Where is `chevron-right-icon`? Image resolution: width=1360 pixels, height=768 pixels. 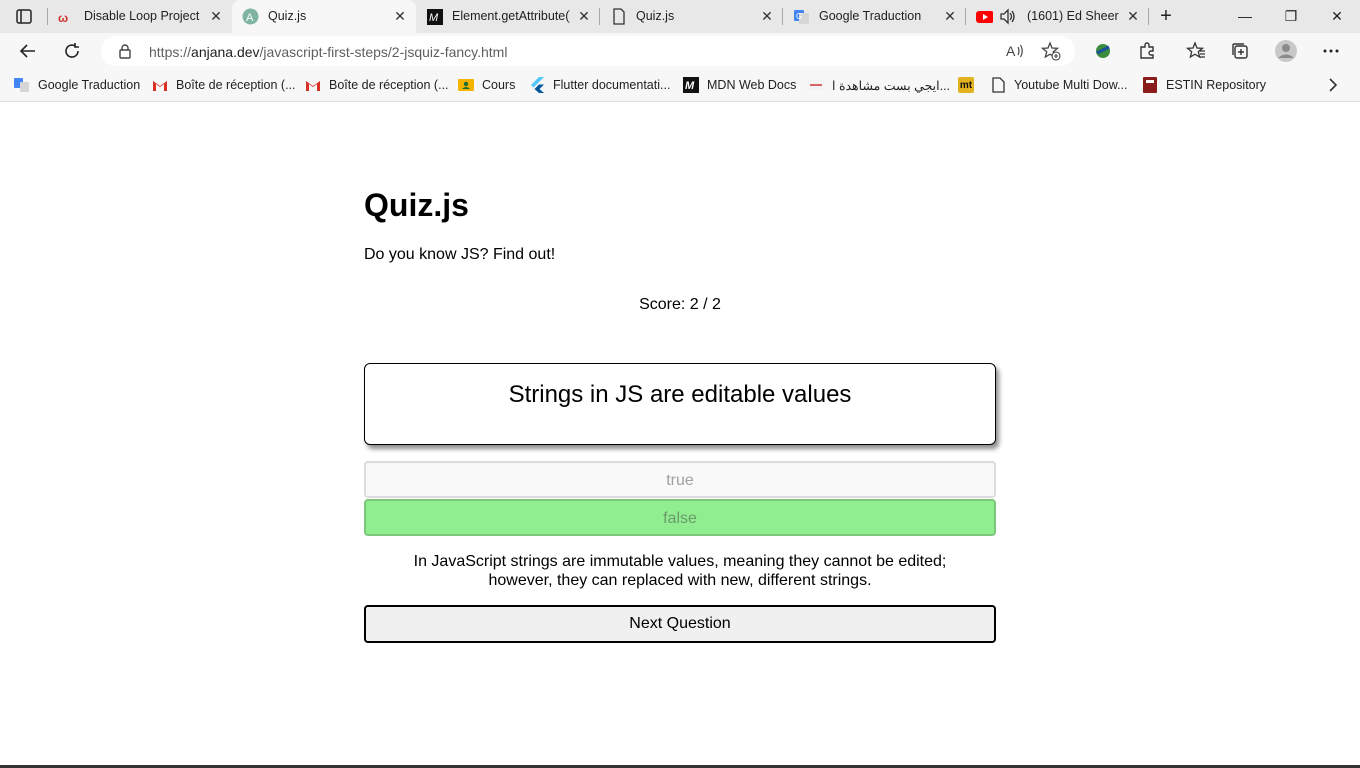
chevron-right-icon is located at coordinates (1333, 85).